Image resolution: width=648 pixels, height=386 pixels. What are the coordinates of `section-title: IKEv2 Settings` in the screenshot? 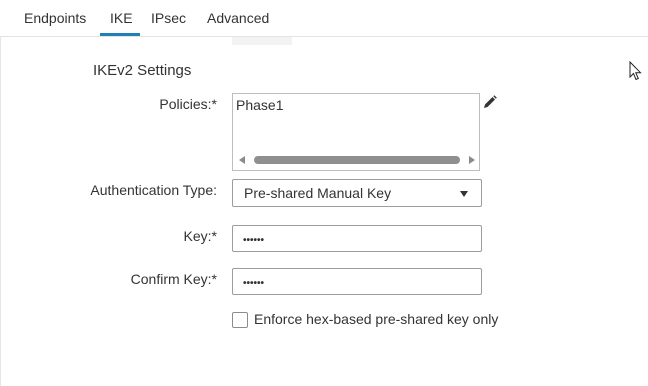 It's located at (142, 70).